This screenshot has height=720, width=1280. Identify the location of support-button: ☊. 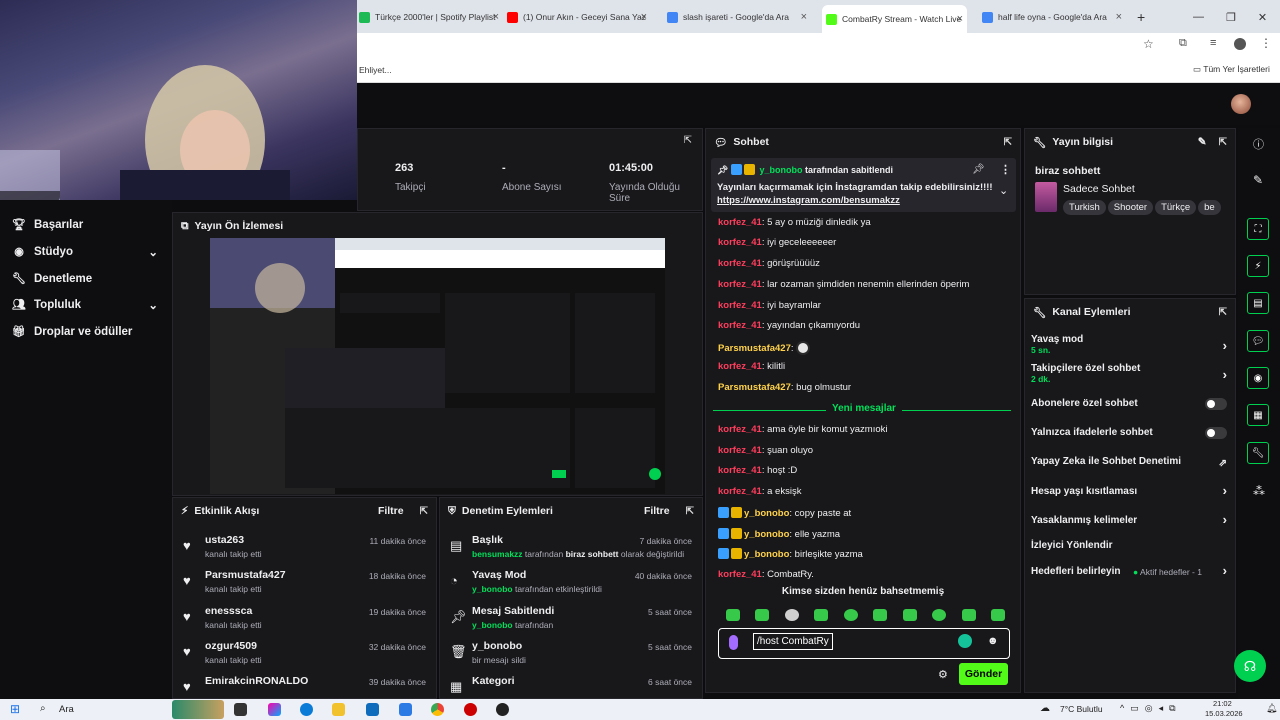
(1250, 666).